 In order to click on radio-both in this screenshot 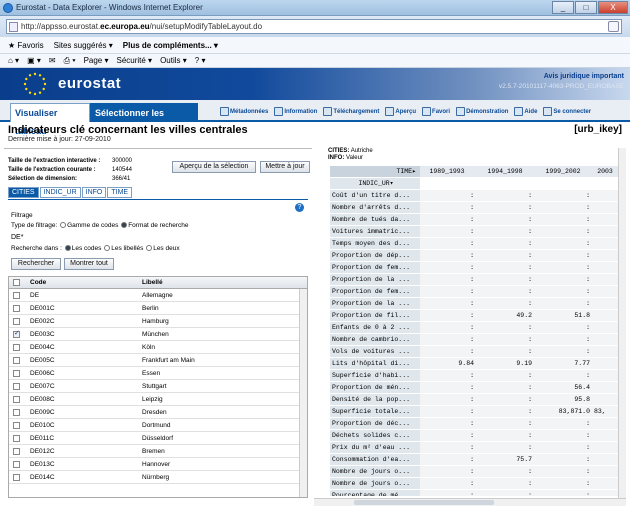, I will do `click(149, 248)`.